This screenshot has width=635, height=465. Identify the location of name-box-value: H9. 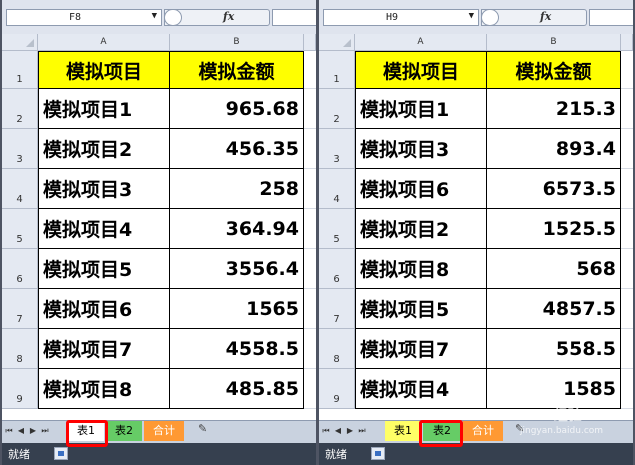
(392, 17).